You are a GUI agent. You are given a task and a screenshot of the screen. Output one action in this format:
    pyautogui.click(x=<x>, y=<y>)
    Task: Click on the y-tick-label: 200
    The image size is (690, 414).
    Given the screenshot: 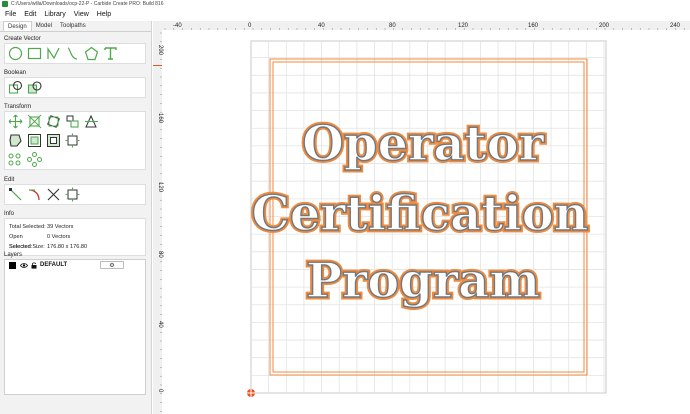 What is the action you would take?
    pyautogui.click(x=160, y=50)
    